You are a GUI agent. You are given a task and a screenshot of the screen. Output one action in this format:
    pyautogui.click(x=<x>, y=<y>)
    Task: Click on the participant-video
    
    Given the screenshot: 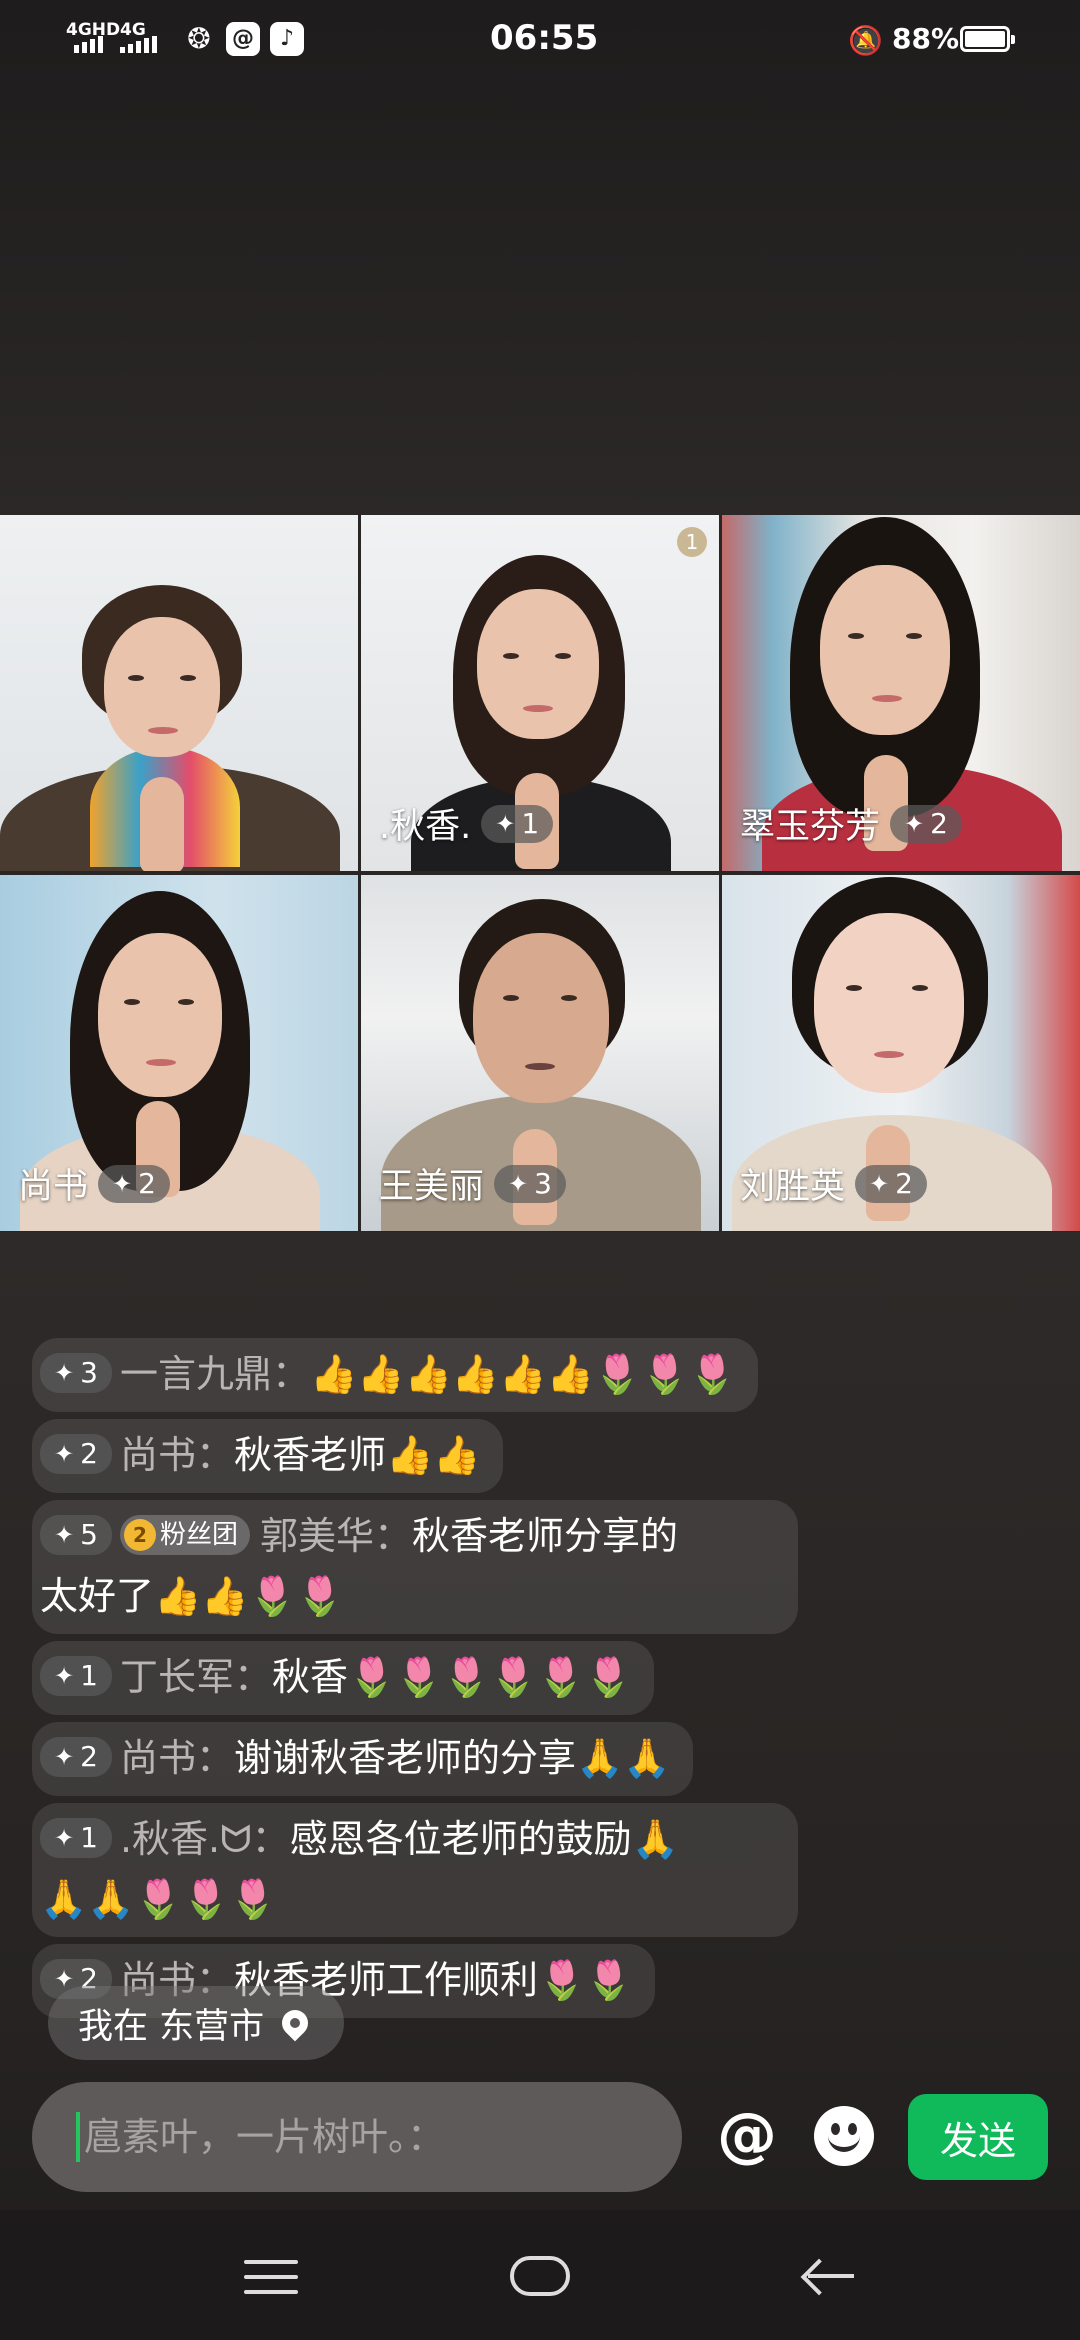 What is the action you would take?
    pyautogui.click(x=179, y=693)
    